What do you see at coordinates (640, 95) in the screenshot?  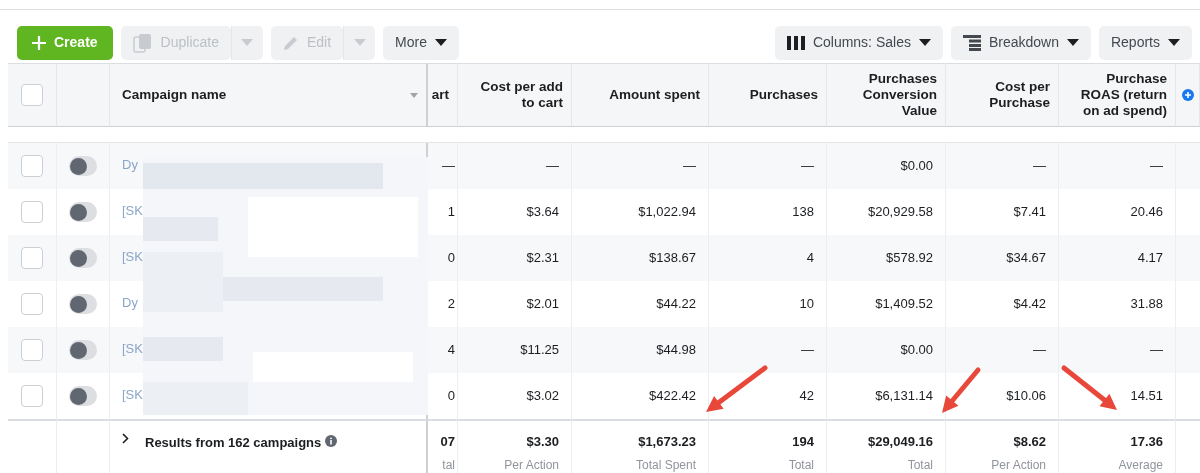 I see `column-header: Amount spent` at bounding box center [640, 95].